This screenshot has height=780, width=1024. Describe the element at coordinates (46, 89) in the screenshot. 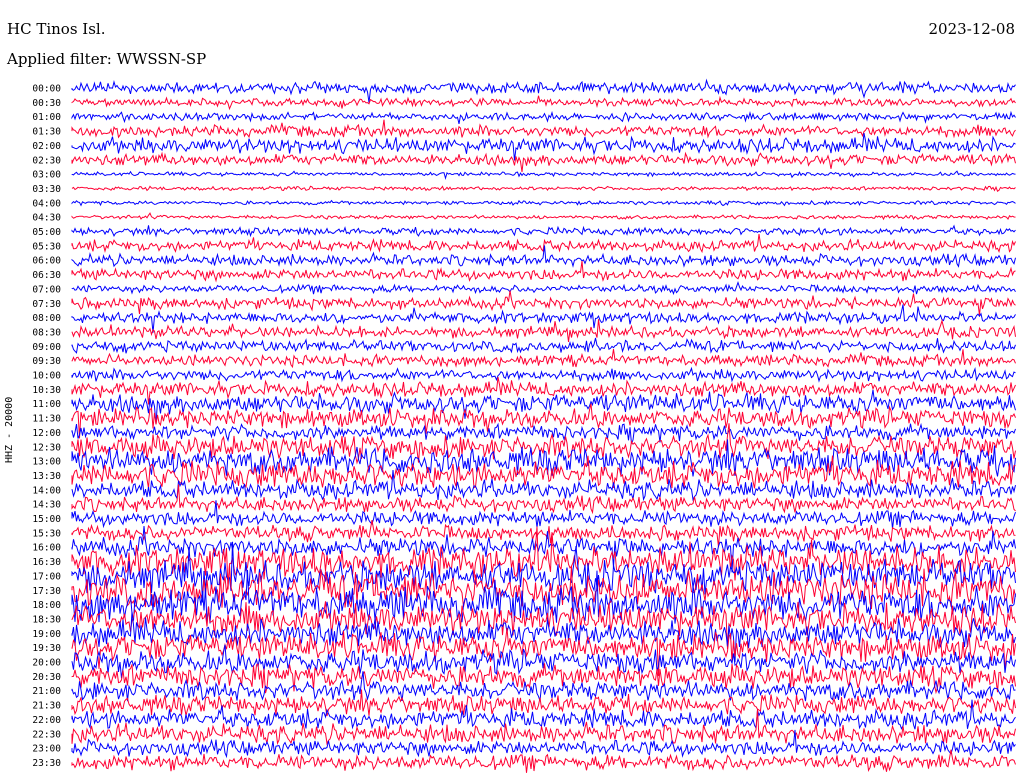

I see `row-time-label: 00:00` at that location.